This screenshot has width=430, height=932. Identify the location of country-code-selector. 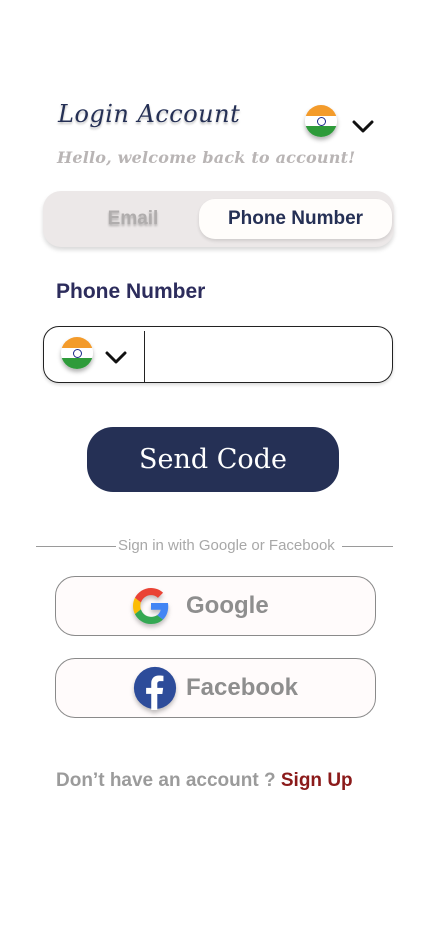
(100, 354).